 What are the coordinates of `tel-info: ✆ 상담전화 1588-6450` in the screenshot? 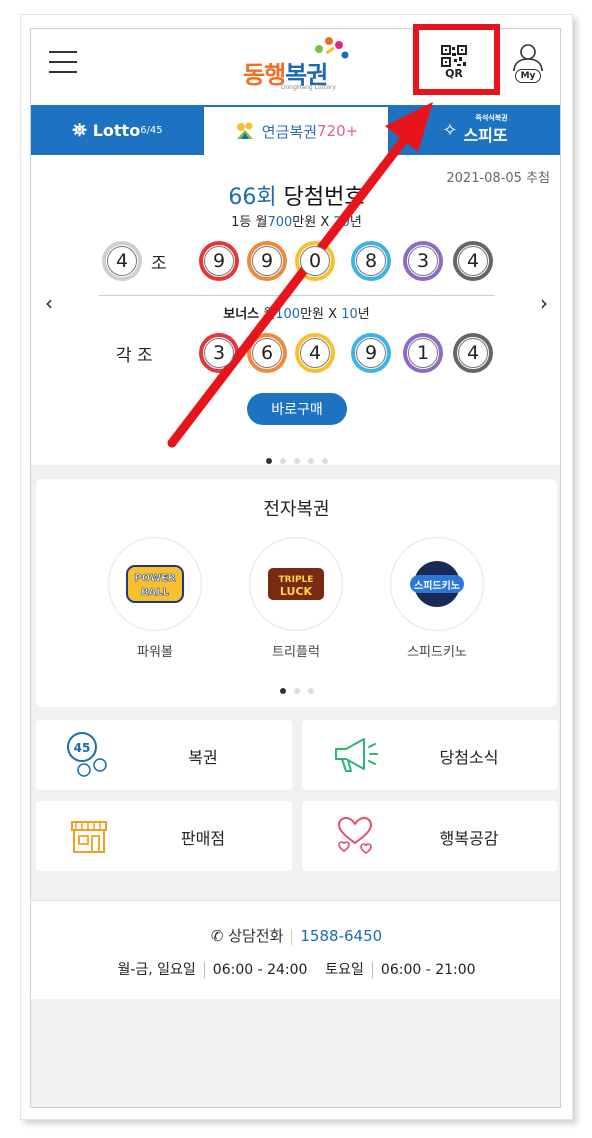 It's located at (295, 935).